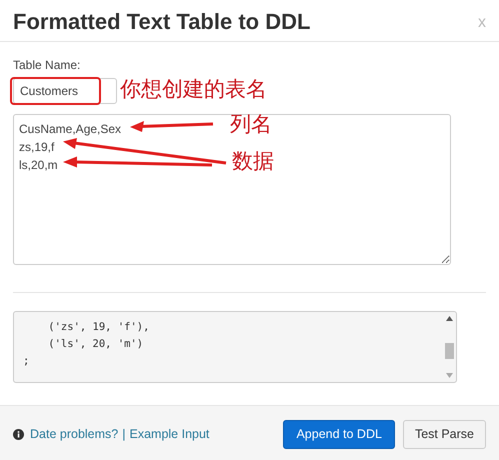 This screenshot has height=460, width=499. I want to click on help-link: Date problems?, so click(74, 434).